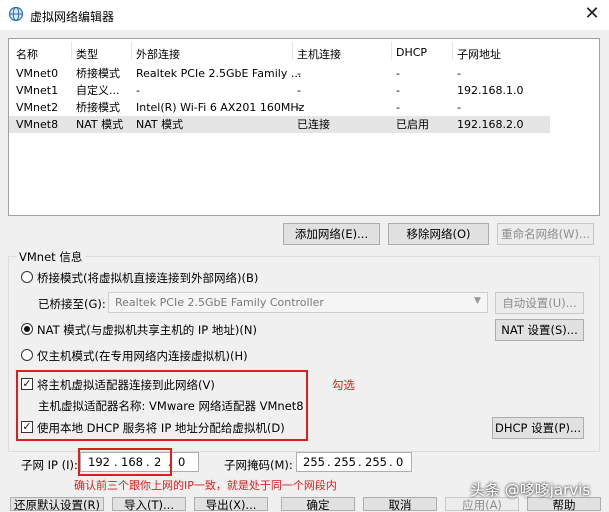 The width and height of the screenshot is (609, 512). Describe the element at coordinates (27, 54) in the screenshot. I see `column-header-name: 名称` at that location.